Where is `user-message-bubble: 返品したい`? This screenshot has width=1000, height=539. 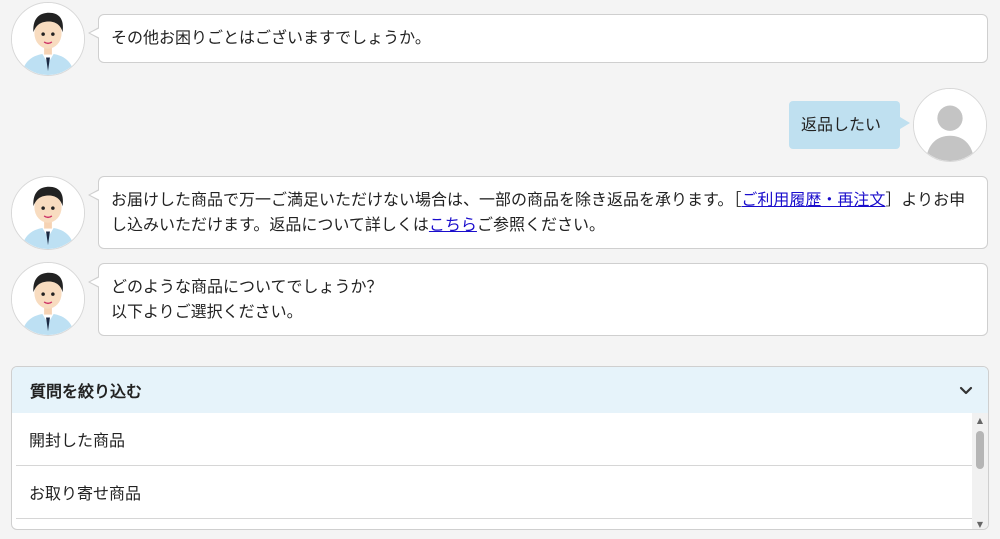
user-message-bubble: 返品したい is located at coordinates (849, 125).